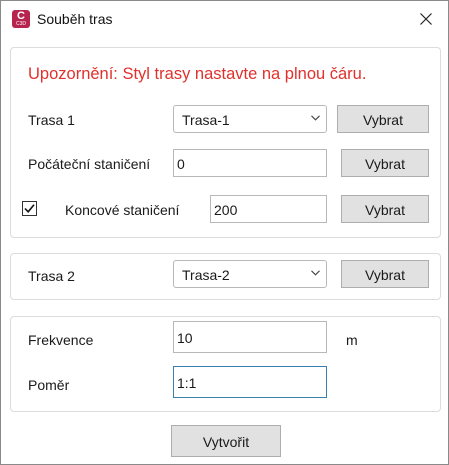 The height and width of the screenshot is (465, 449). Describe the element at coordinates (51, 120) in the screenshot. I see `route1-label: Trasa 1` at that location.